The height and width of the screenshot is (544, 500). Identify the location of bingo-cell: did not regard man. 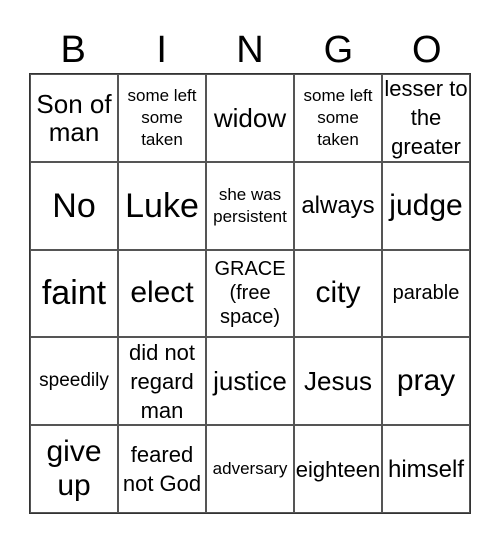
(162, 381).